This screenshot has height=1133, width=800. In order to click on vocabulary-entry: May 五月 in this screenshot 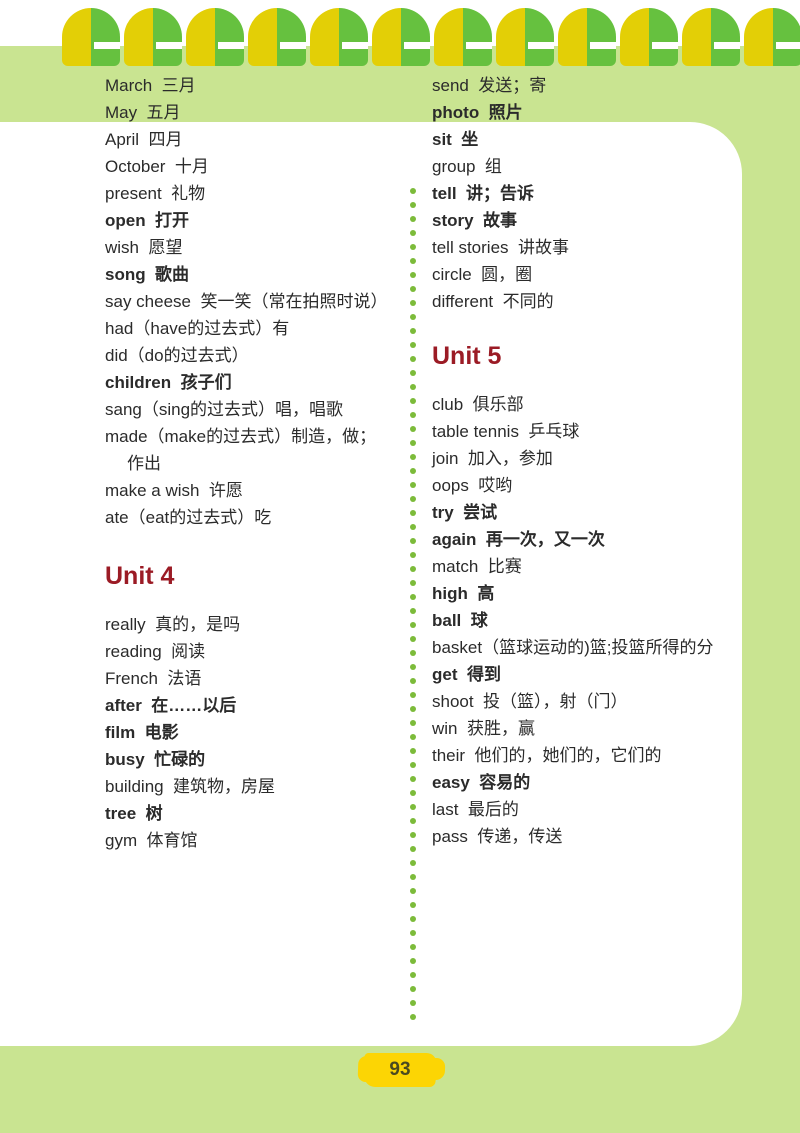, I will do `click(143, 112)`.